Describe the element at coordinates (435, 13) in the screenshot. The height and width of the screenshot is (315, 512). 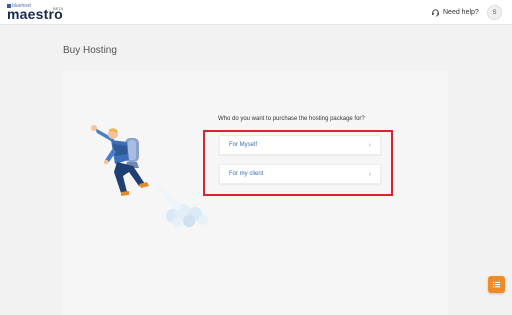
I see `headset-icon` at that location.